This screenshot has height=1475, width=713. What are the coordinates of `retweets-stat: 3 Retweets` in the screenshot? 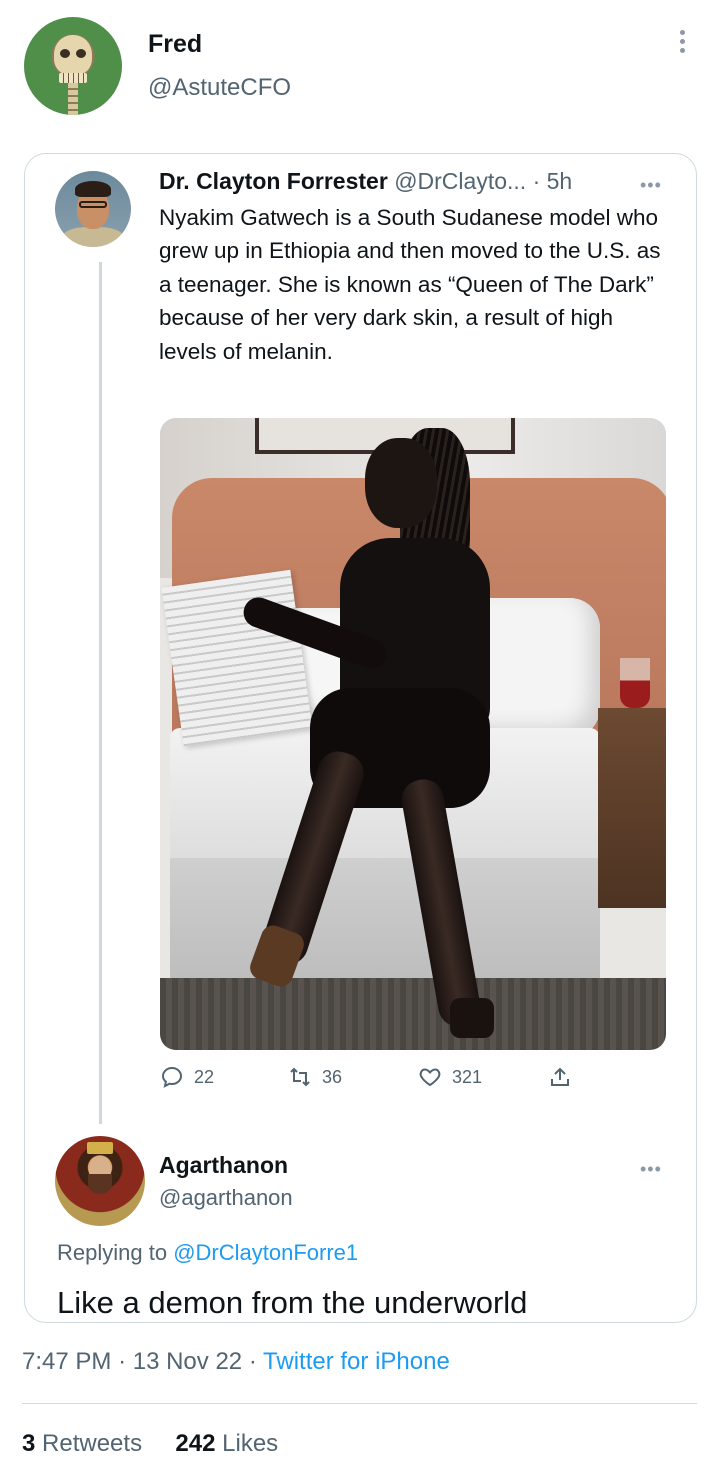 It's located at (82, 1443).